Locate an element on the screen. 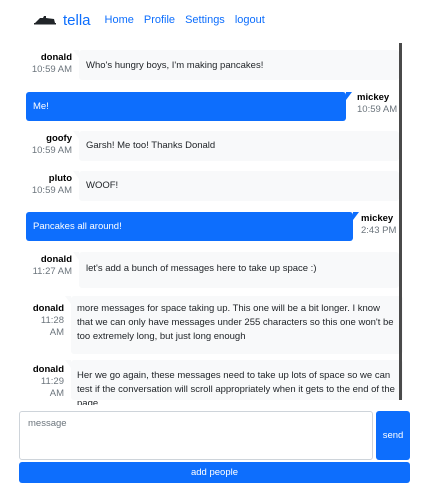 Image resolution: width=430 pixels, height=500 pixels. message-time: 2:43 PM is located at coordinates (379, 230).